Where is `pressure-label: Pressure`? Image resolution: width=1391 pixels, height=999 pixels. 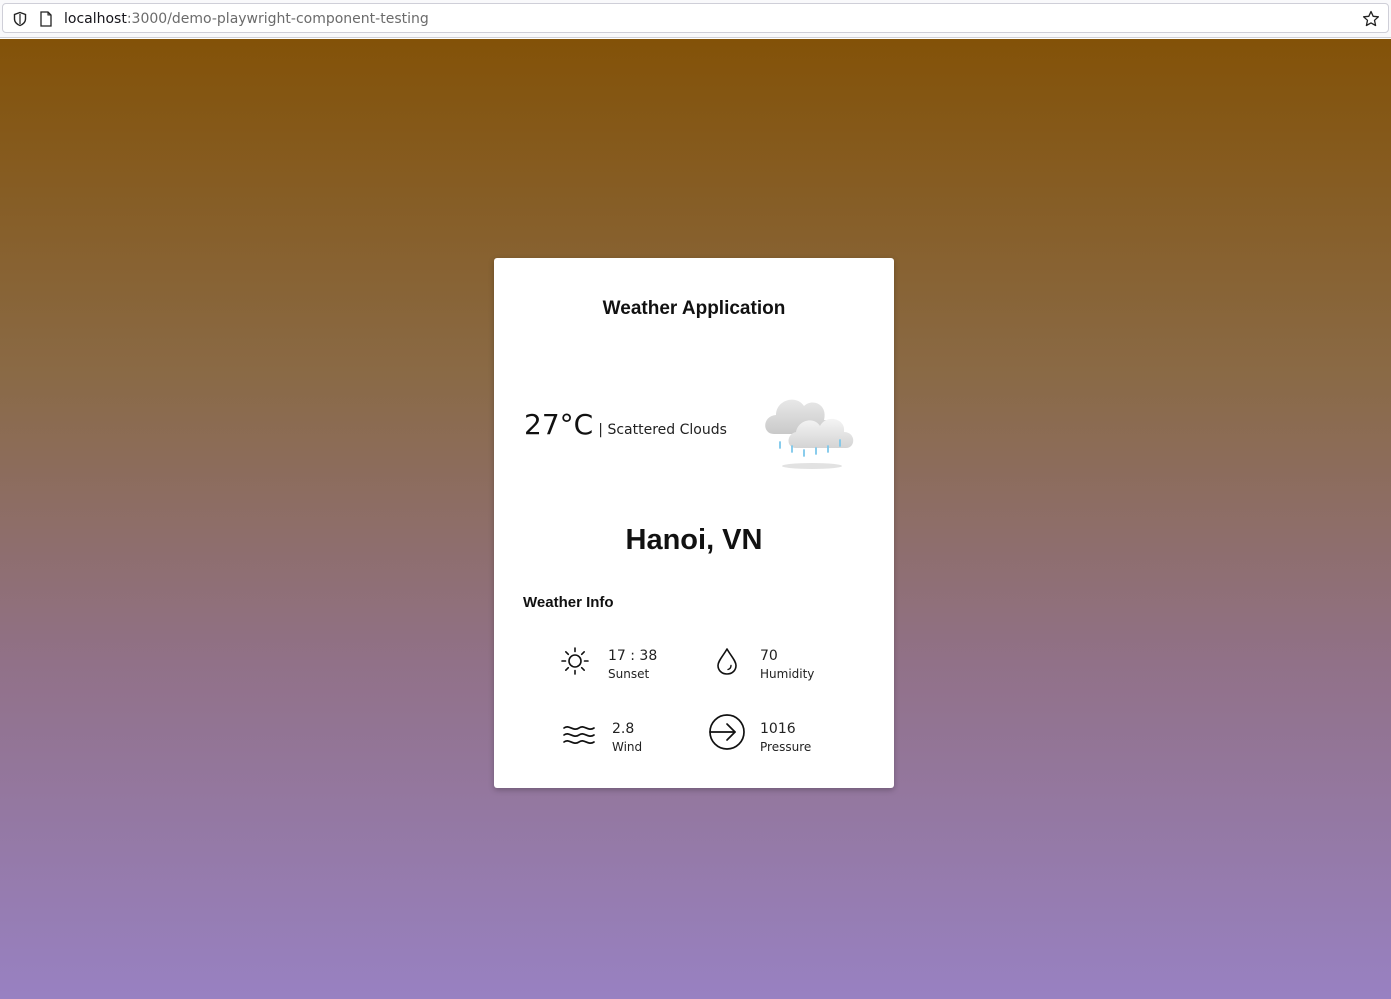
pressure-label: Pressure is located at coordinates (786, 747).